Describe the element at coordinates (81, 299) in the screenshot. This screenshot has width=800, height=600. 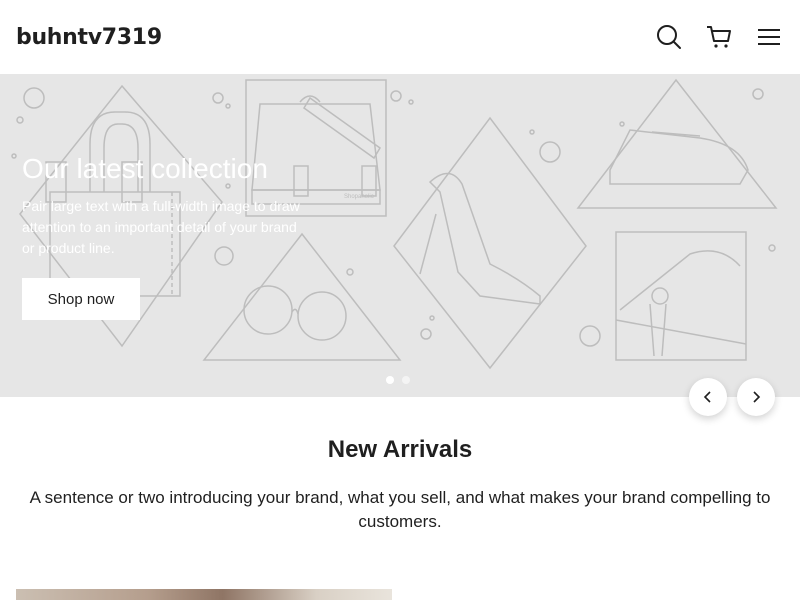
I see `shop-now-button: Shop now` at that location.